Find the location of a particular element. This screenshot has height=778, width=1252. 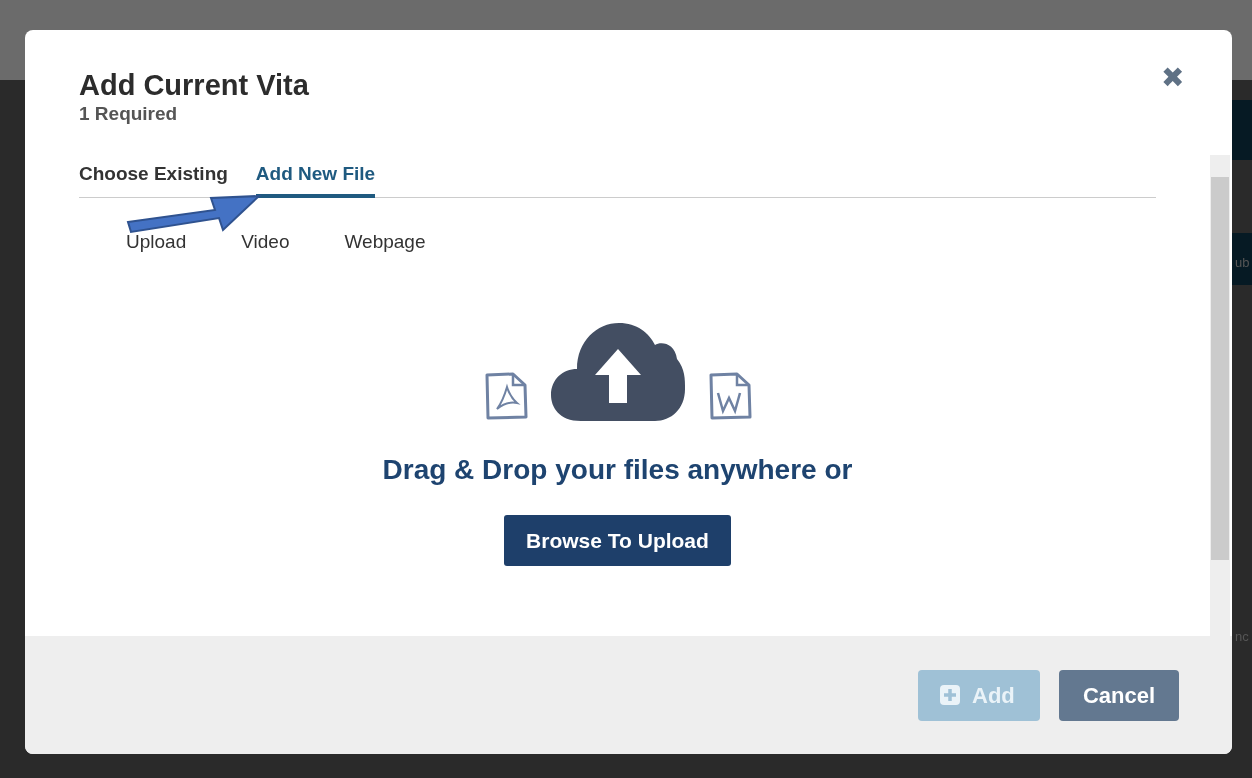

upload-cloud-icon is located at coordinates (617, 371).